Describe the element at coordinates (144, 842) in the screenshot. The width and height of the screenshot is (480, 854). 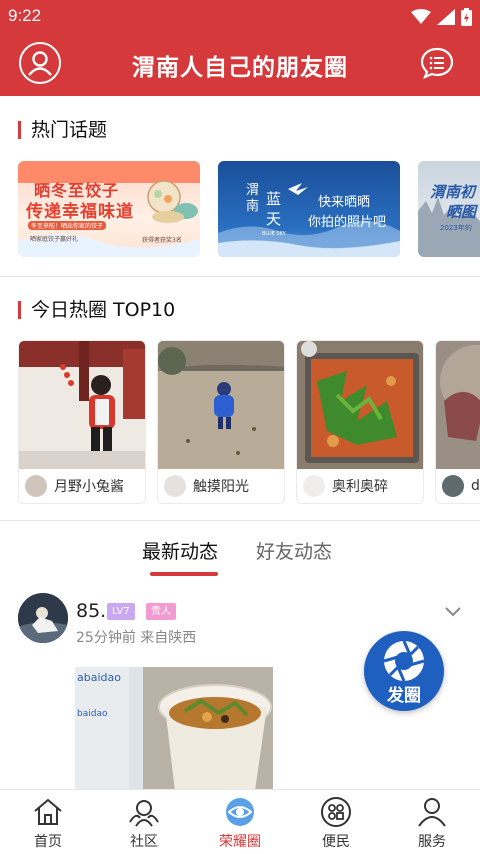
I see `nav-community-label: 社区` at that location.